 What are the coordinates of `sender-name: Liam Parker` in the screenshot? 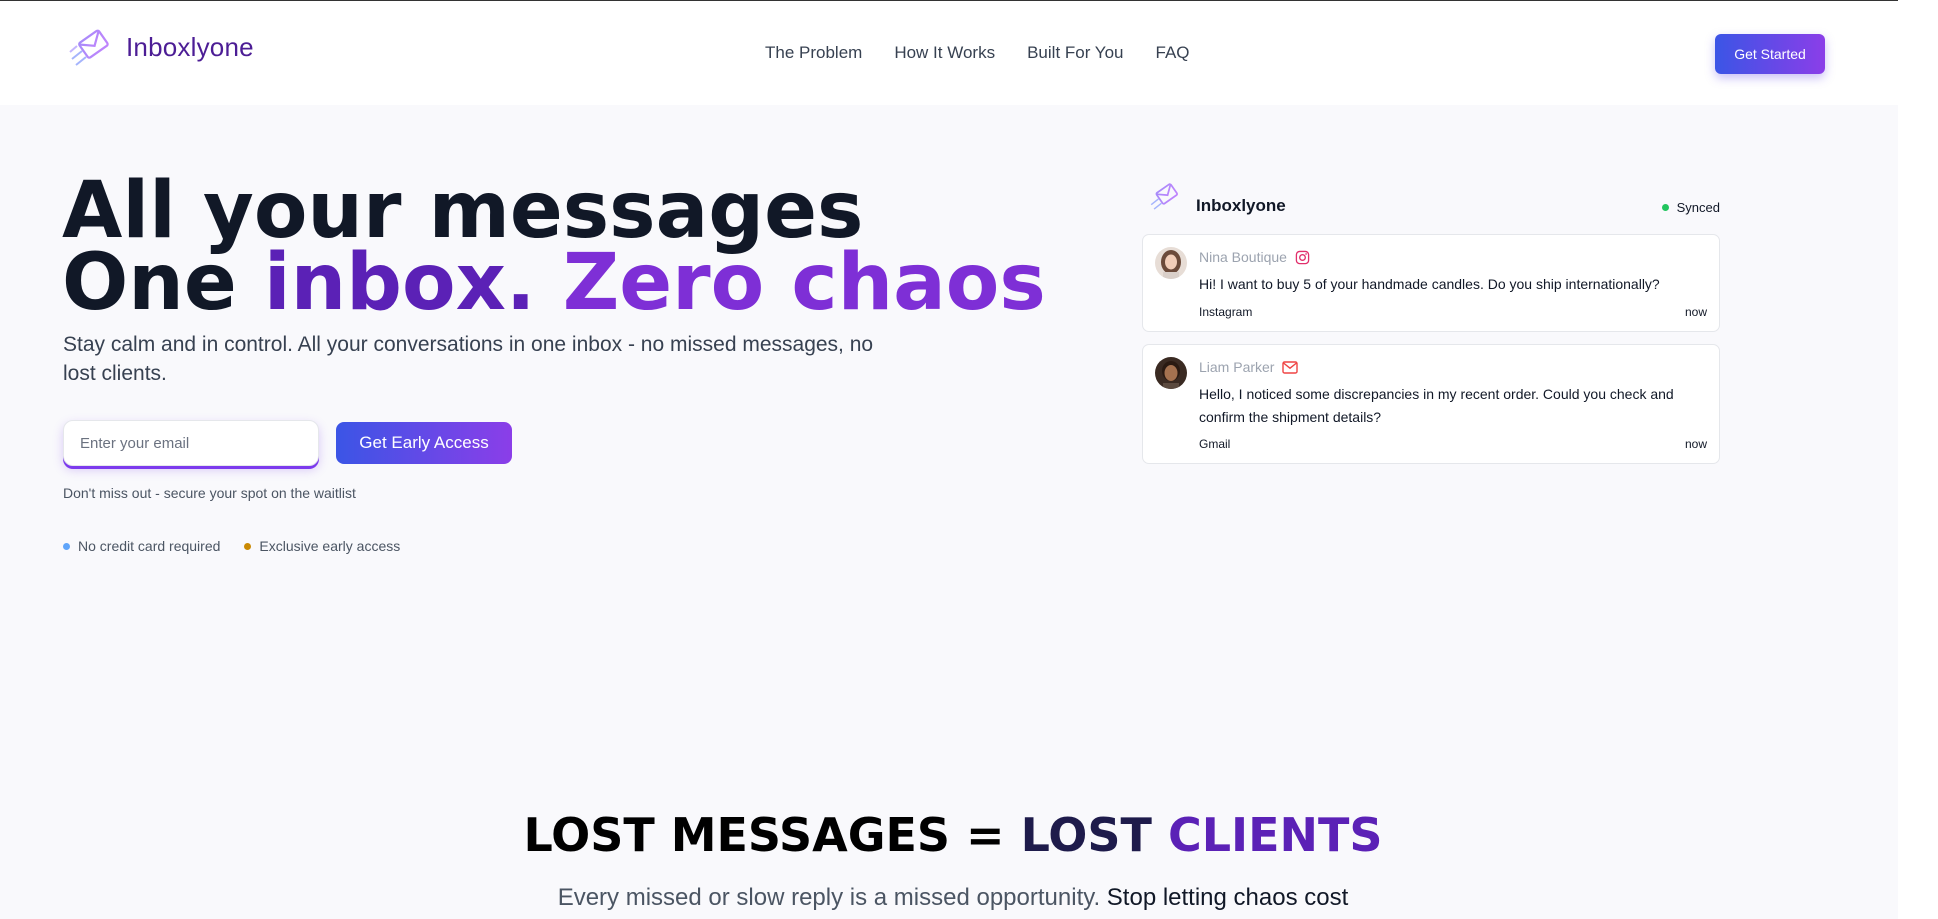 It's located at (1237, 367).